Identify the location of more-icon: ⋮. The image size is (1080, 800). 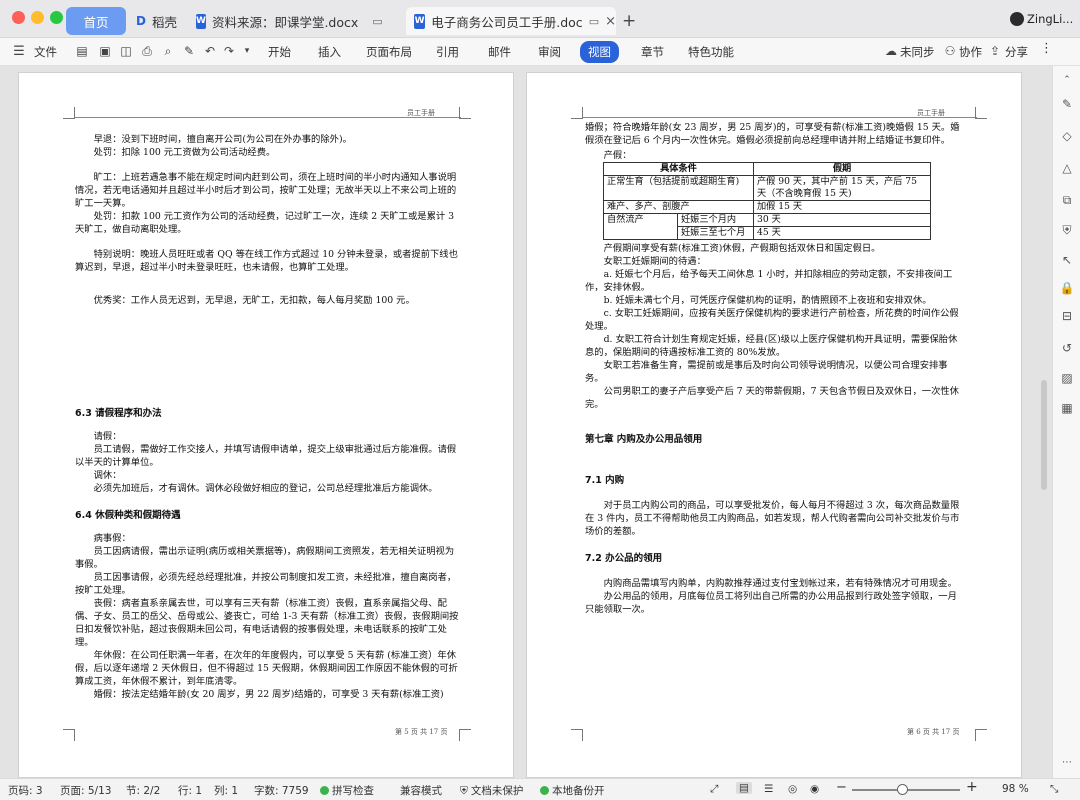
(1046, 48).